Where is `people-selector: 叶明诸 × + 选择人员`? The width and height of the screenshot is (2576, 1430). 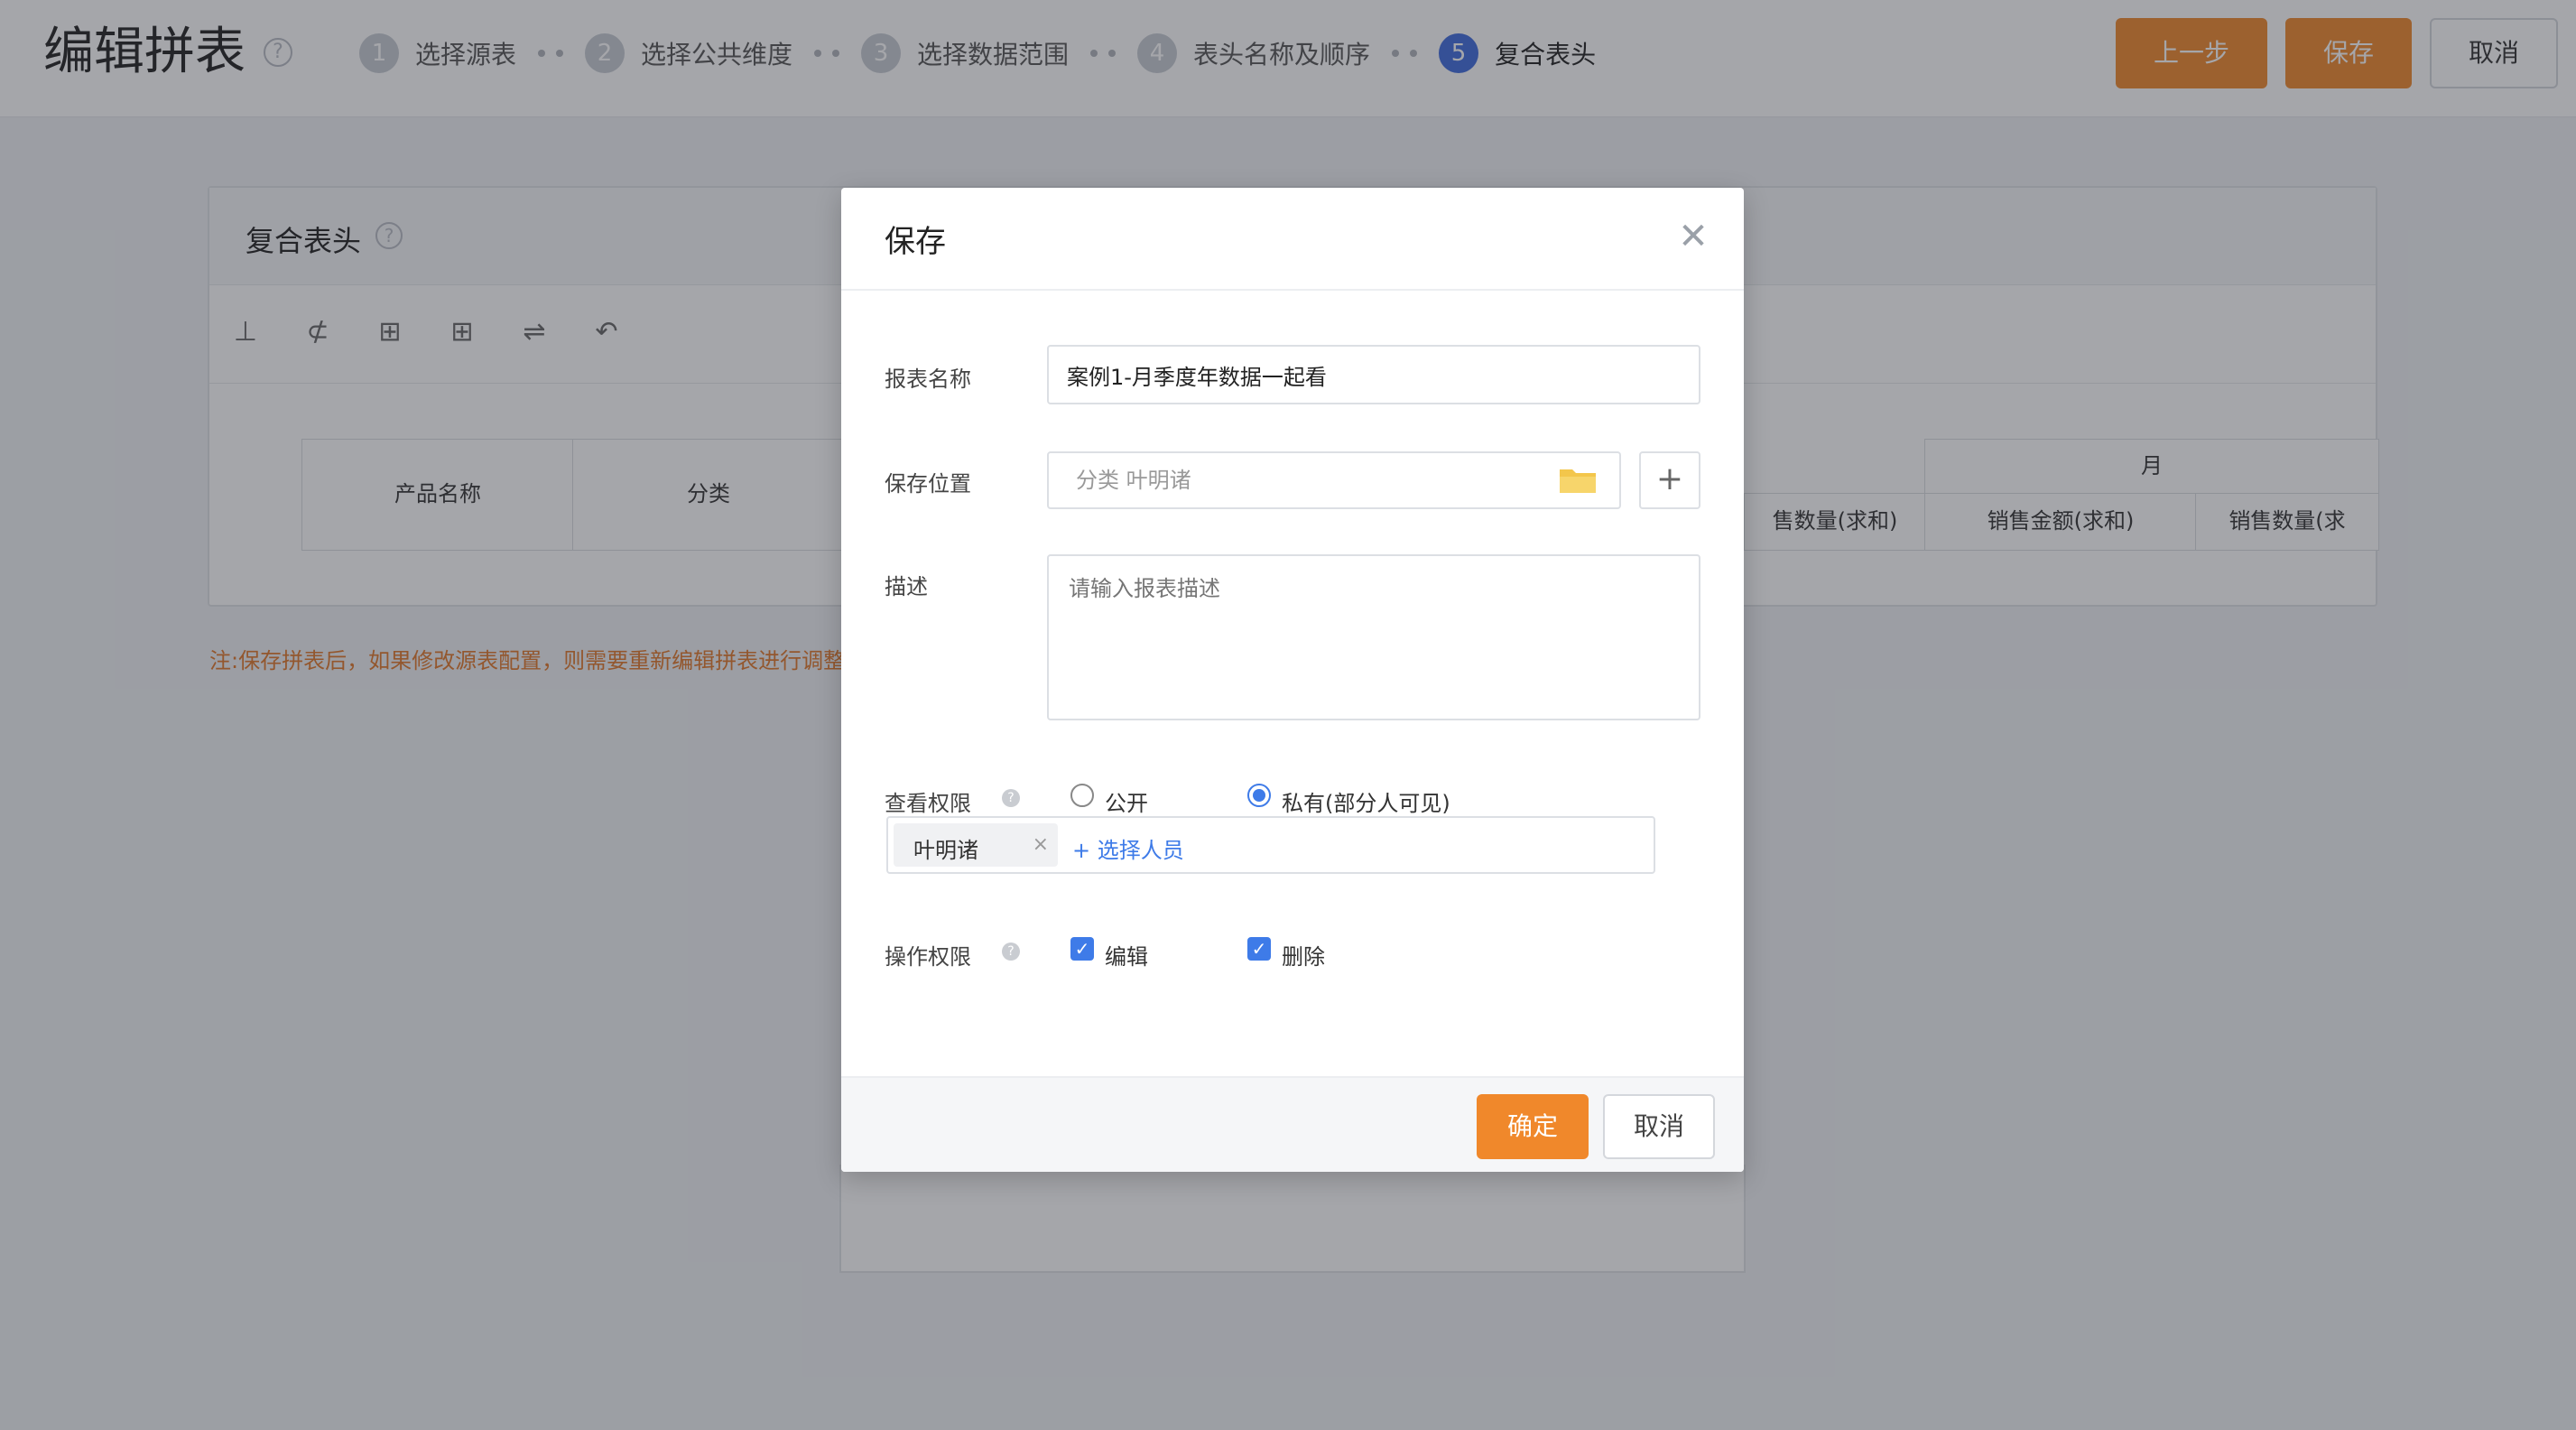 people-selector: 叶明诸 × + 选择人员 is located at coordinates (1270, 845).